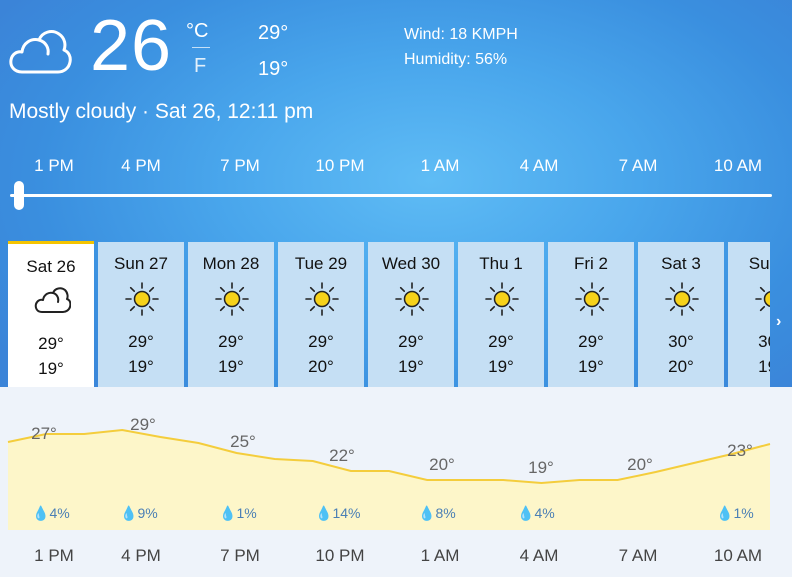  Describe the element at coordinates (541, 467) in the screenshot. I see `hourly-temp: 19°` at that location.